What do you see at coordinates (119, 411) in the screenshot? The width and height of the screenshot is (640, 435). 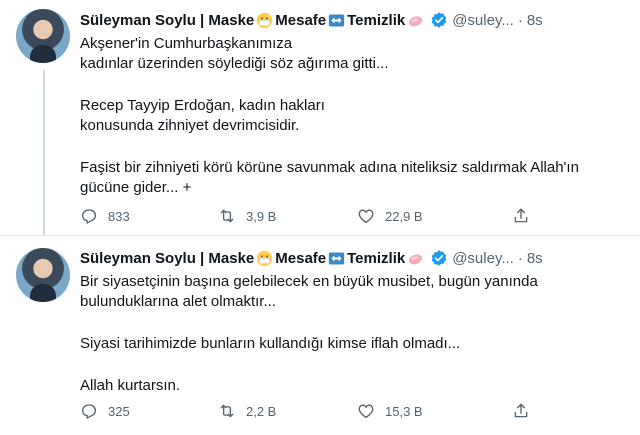 I see `reply-count: 325` at bounding box center [119, 411].